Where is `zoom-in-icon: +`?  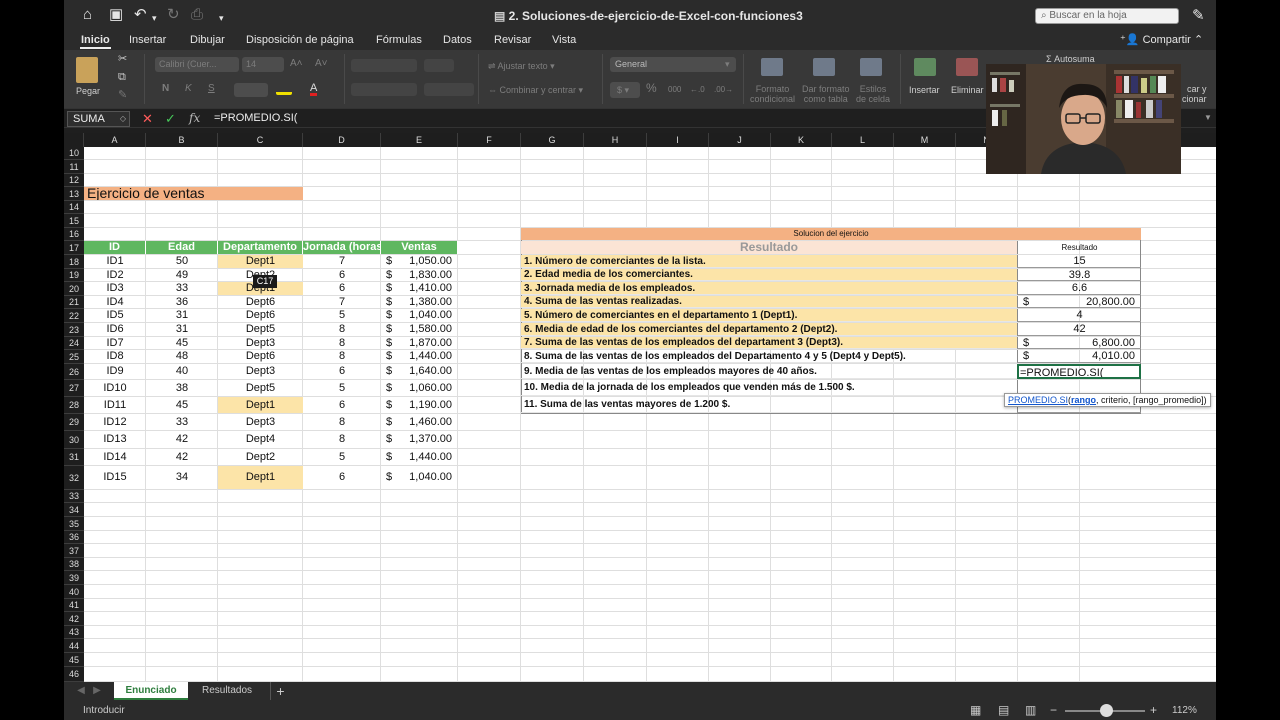
zoom-in-icon: + is located at coordinates (1153, 710).